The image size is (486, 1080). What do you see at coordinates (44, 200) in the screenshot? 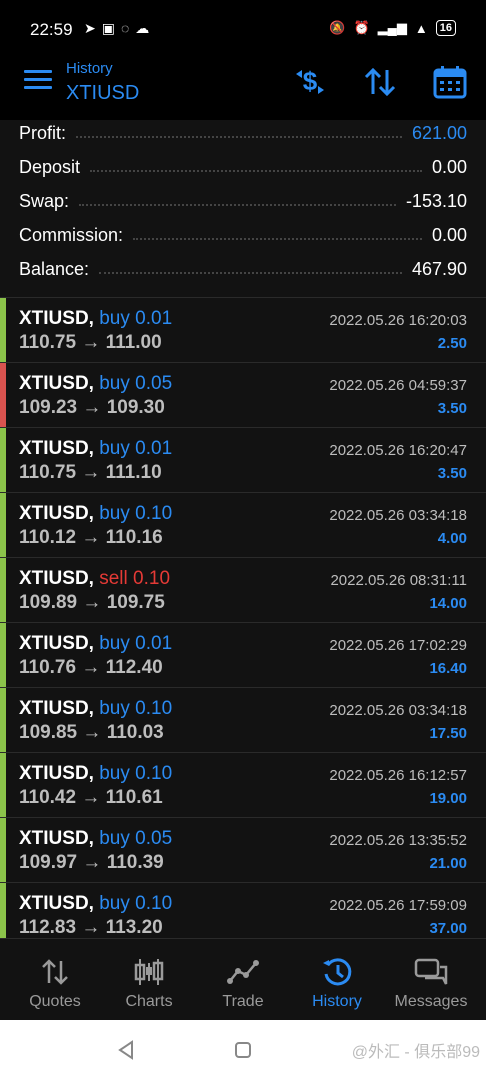
I see `summary-label: Swap:` at bounding box center [44, 200].